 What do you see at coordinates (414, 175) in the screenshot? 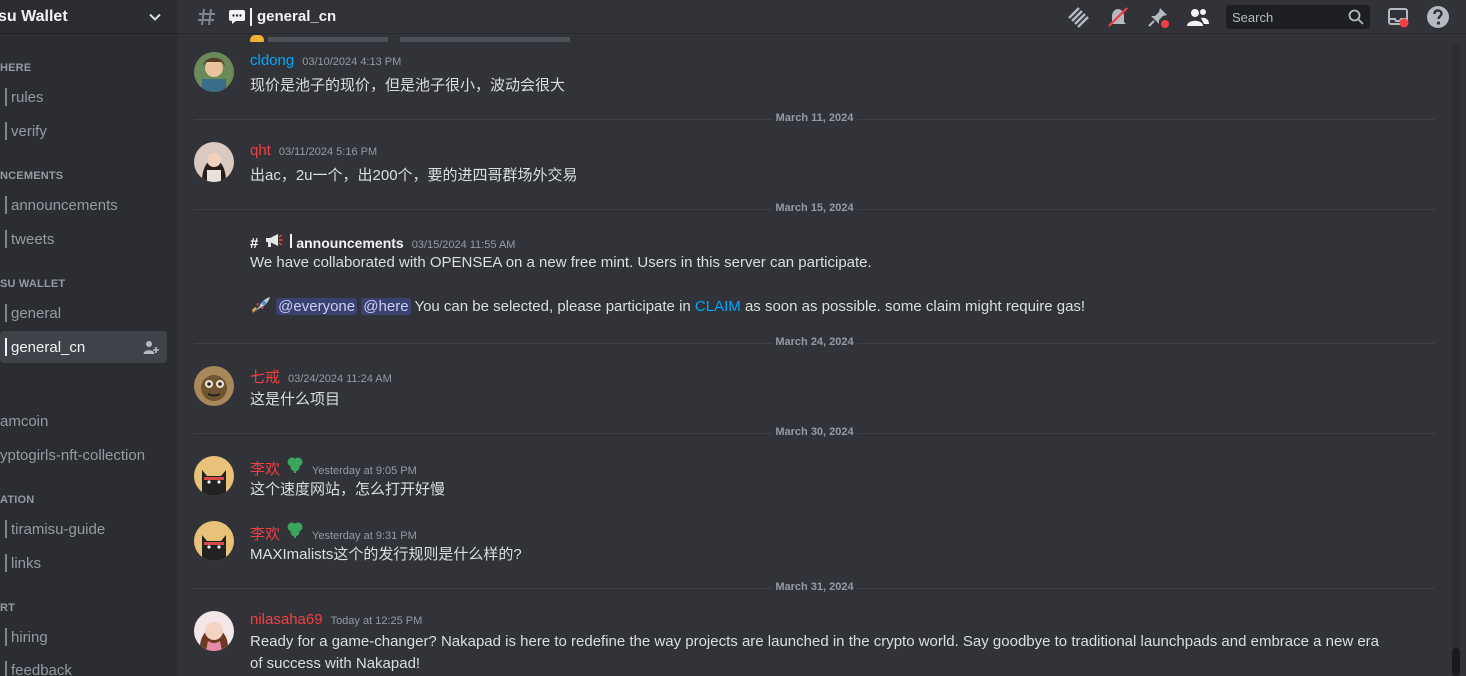
I see `message-text: 出ac，2u一个，出200个，要的进四哥群场外交易` at bounding box center [414, 175].